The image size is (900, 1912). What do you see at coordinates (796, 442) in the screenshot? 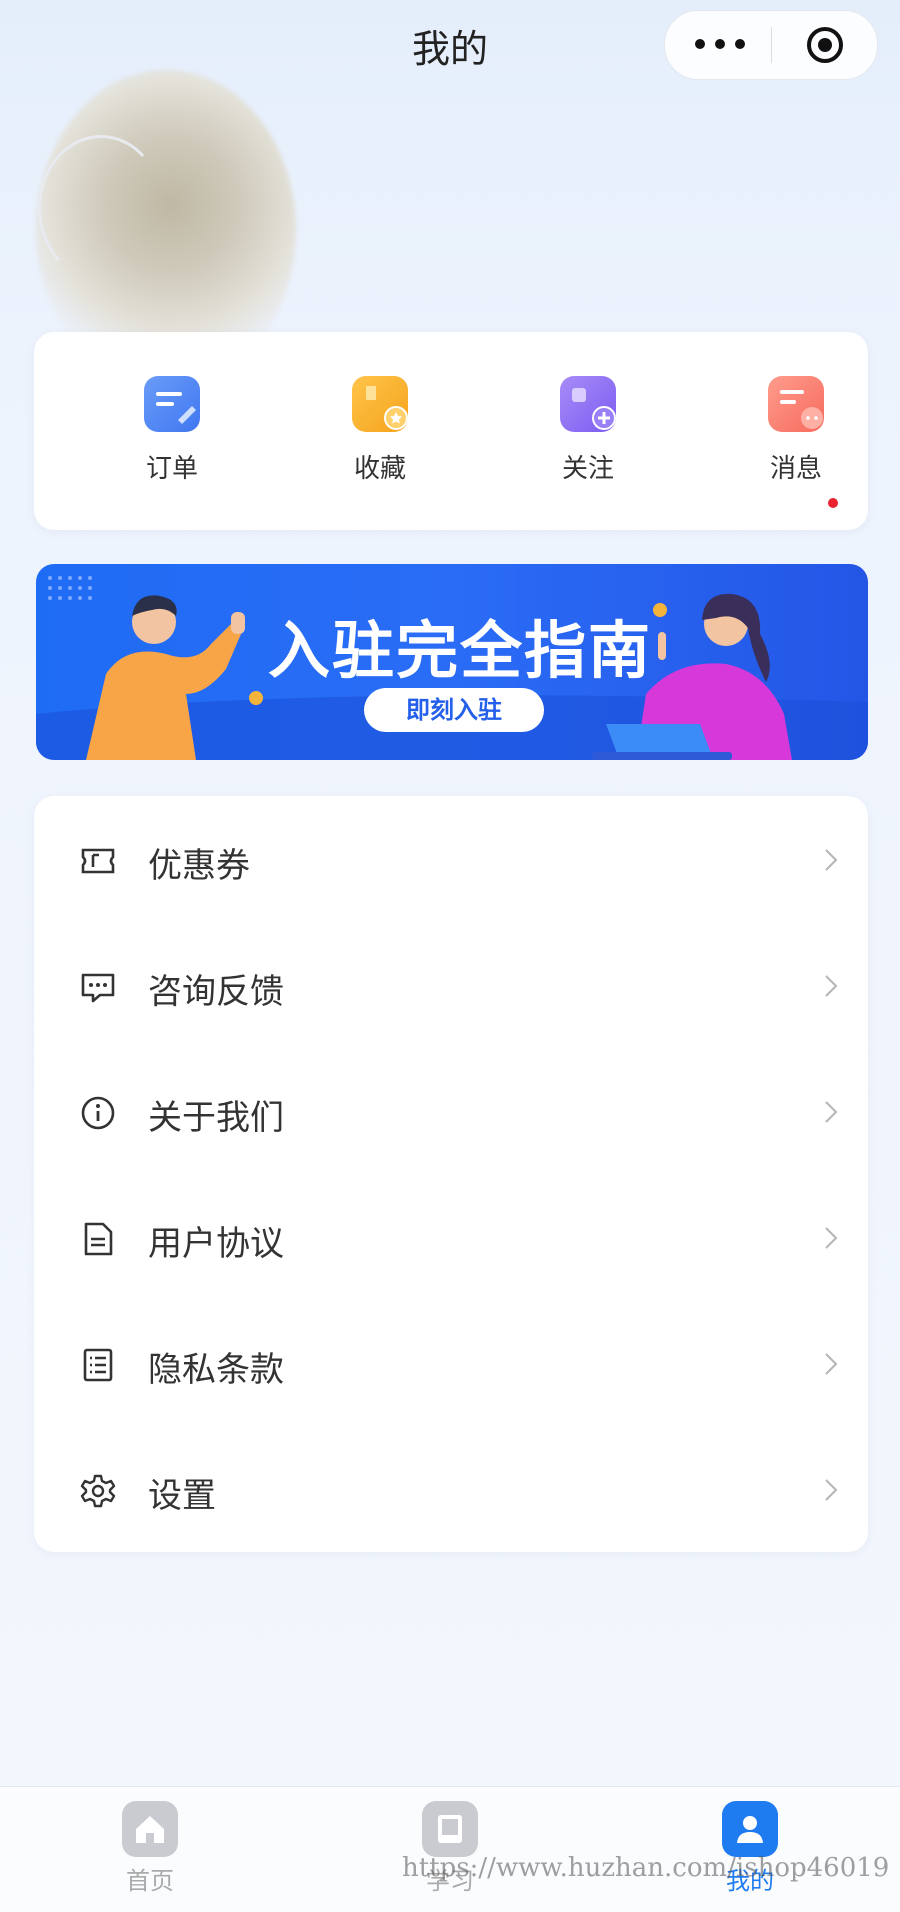
I see `quick-action-message: 消息` at bounding box center [796, 442].